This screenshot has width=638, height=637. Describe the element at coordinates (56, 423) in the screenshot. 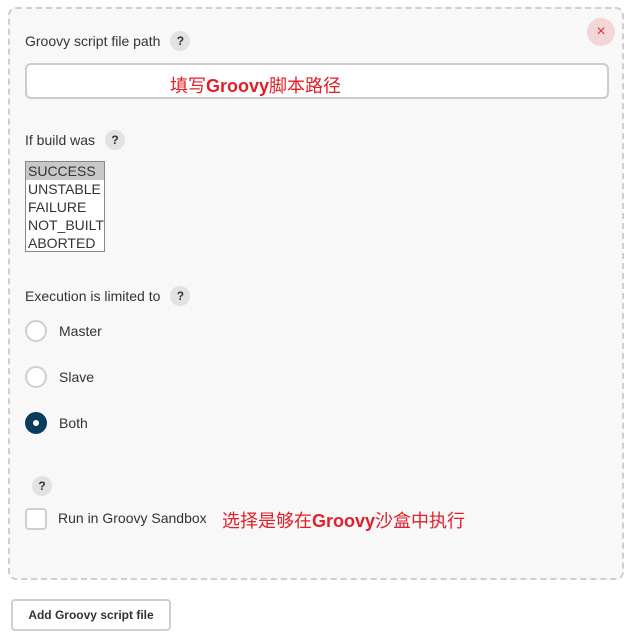

I see `radio-both: Both` at that location.